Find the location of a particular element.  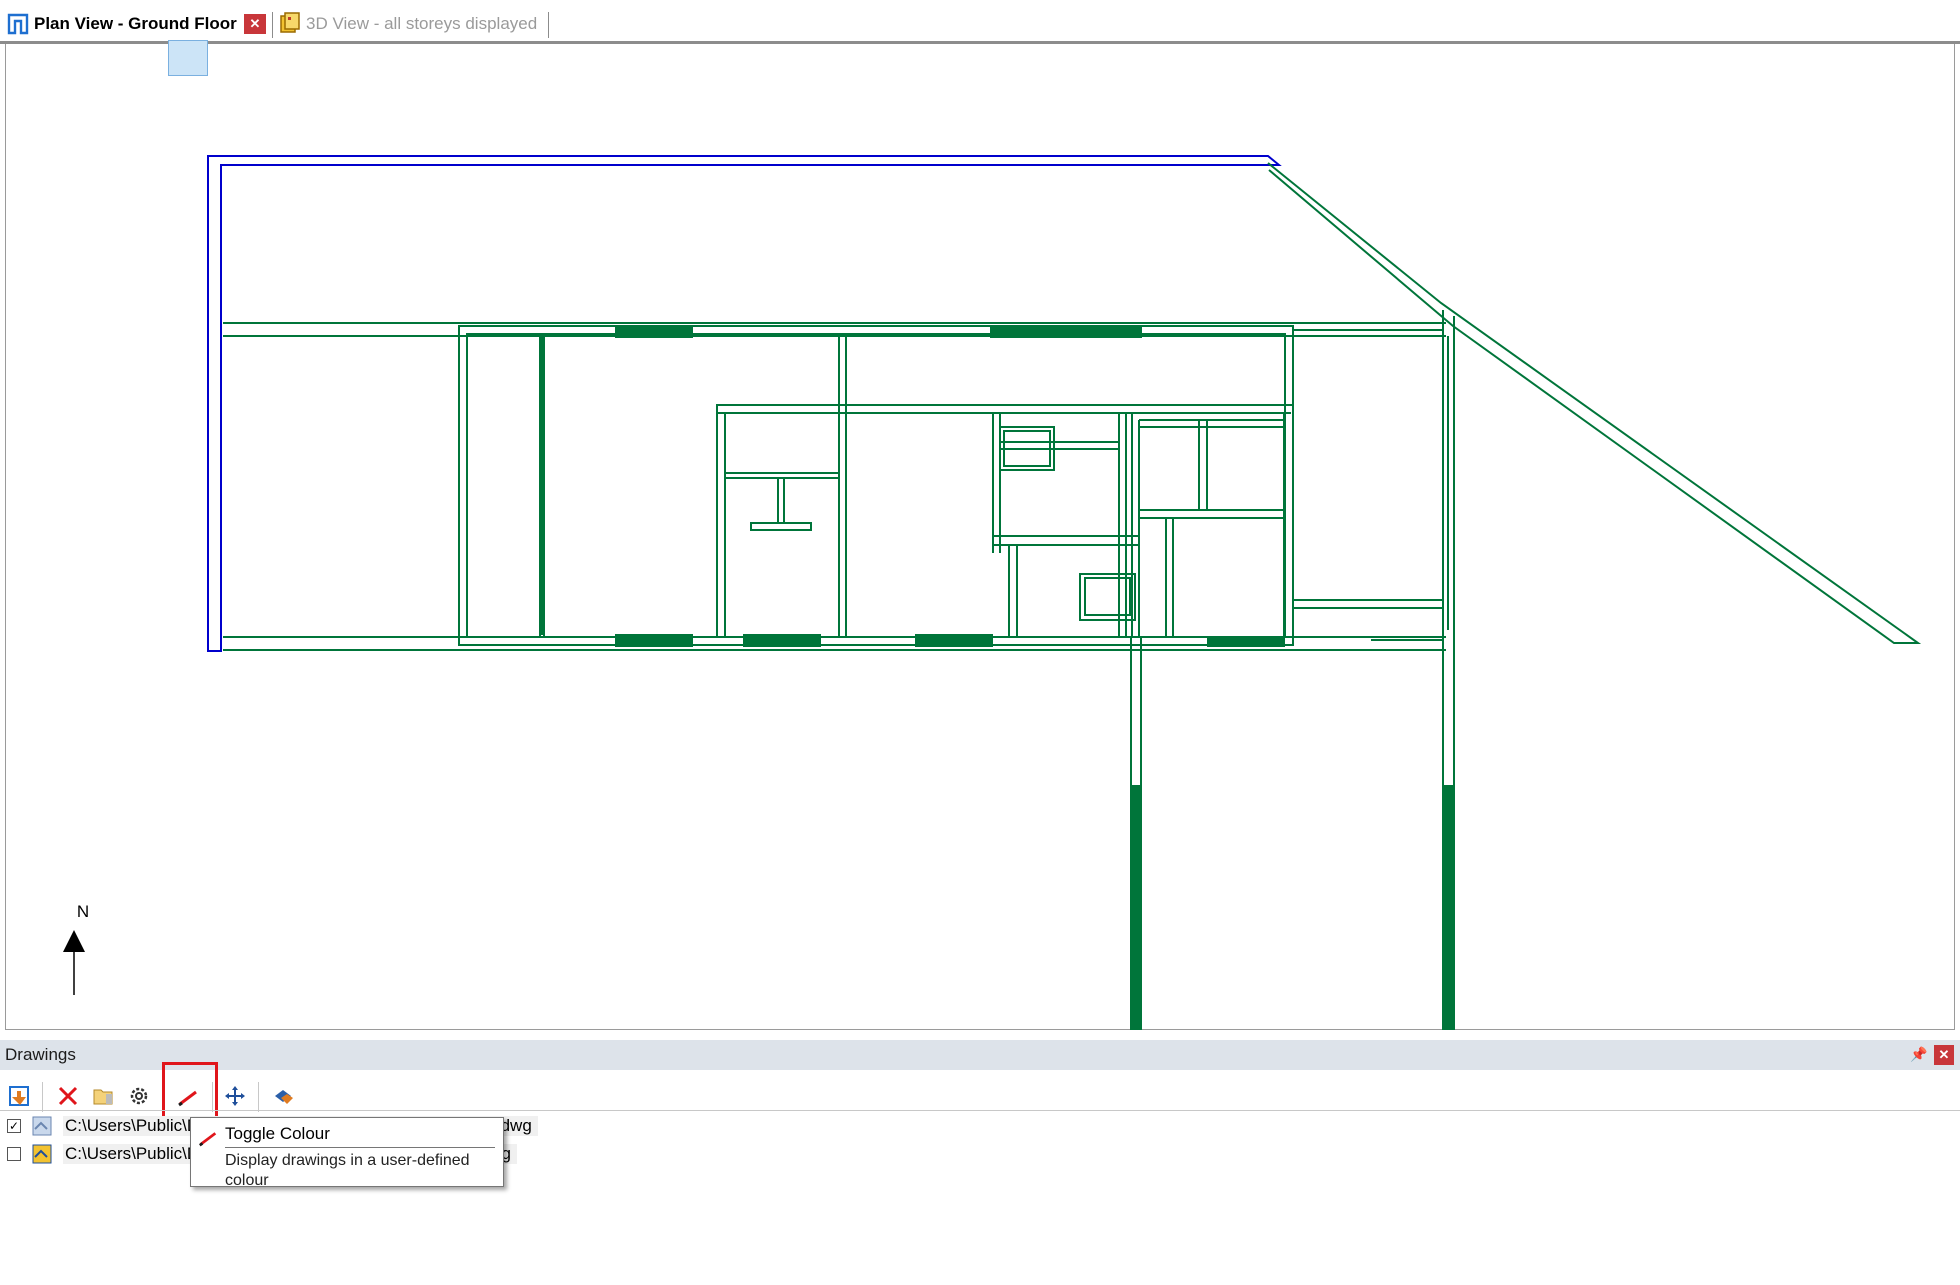

import-drawing-icon is located at coordinates (19, 1096).